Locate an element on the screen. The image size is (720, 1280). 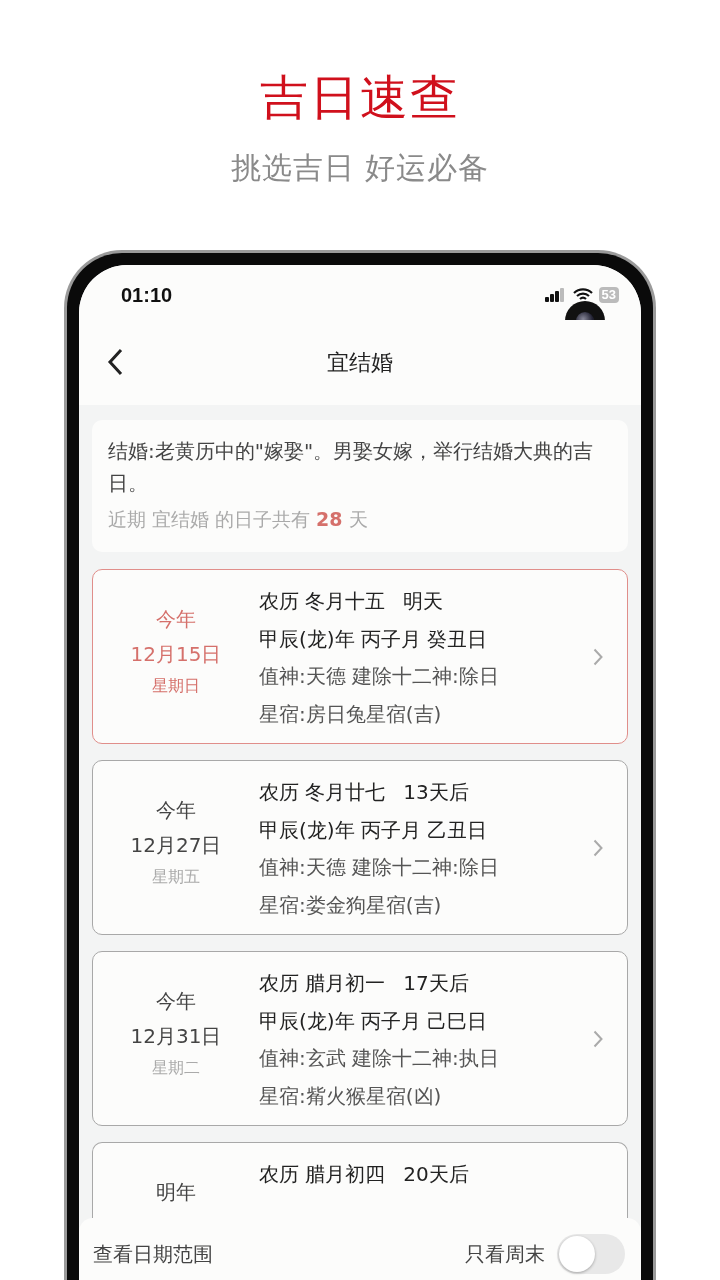
lunar-date: 农历 冬月十五 is located at coordinates (322, 601).